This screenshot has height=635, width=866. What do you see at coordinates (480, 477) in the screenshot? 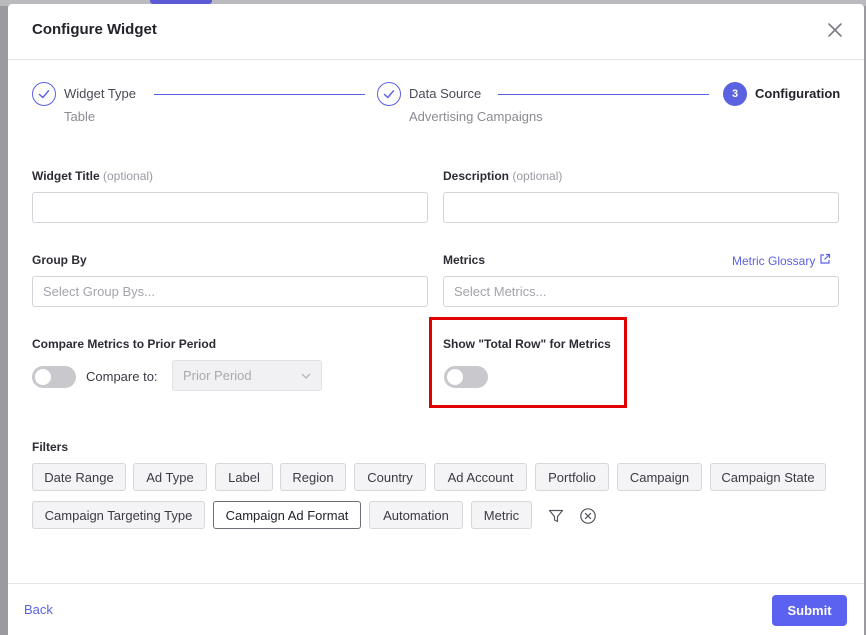
I see `filter-chip-ad-account: Ad Account` at bounding box center [480, 477].